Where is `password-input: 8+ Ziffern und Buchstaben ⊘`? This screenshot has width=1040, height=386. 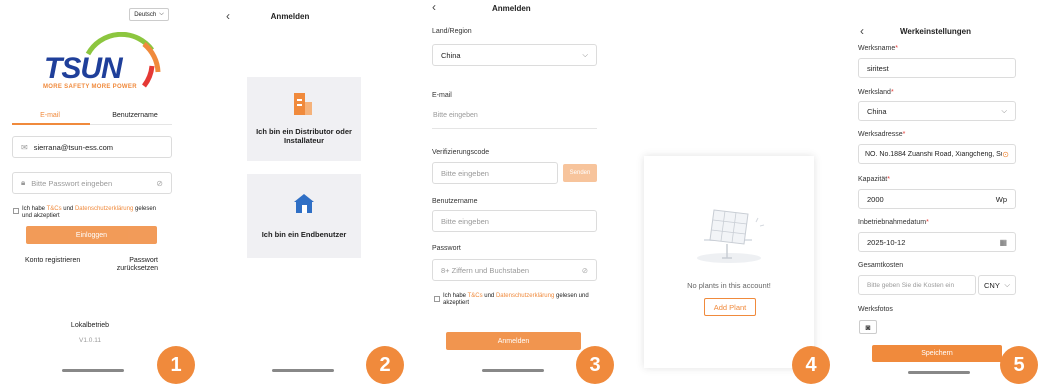
password-input: 8+ Ziffern und Buchstaben ⊘ is located at coordinates (514, 270).